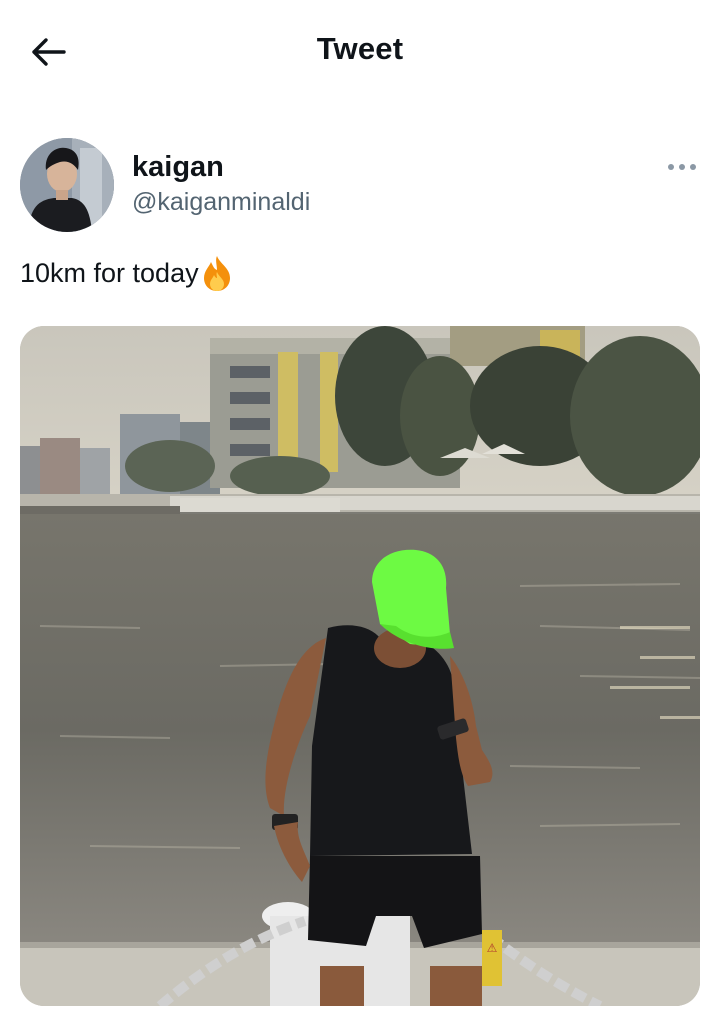 This screenshot has height=1026, width=720. What do you see at coordinates (360, 48) in the screenshot?
I see `page-title: Tweet` at bounding box center [360, 48].